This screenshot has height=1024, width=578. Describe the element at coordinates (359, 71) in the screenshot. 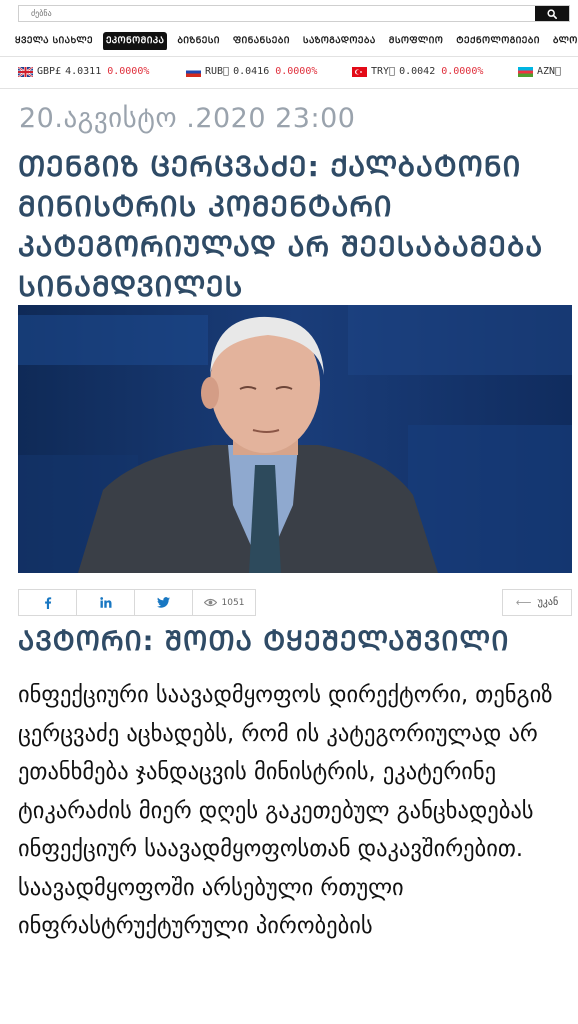

I see `turkey-flag-icon` at that location.